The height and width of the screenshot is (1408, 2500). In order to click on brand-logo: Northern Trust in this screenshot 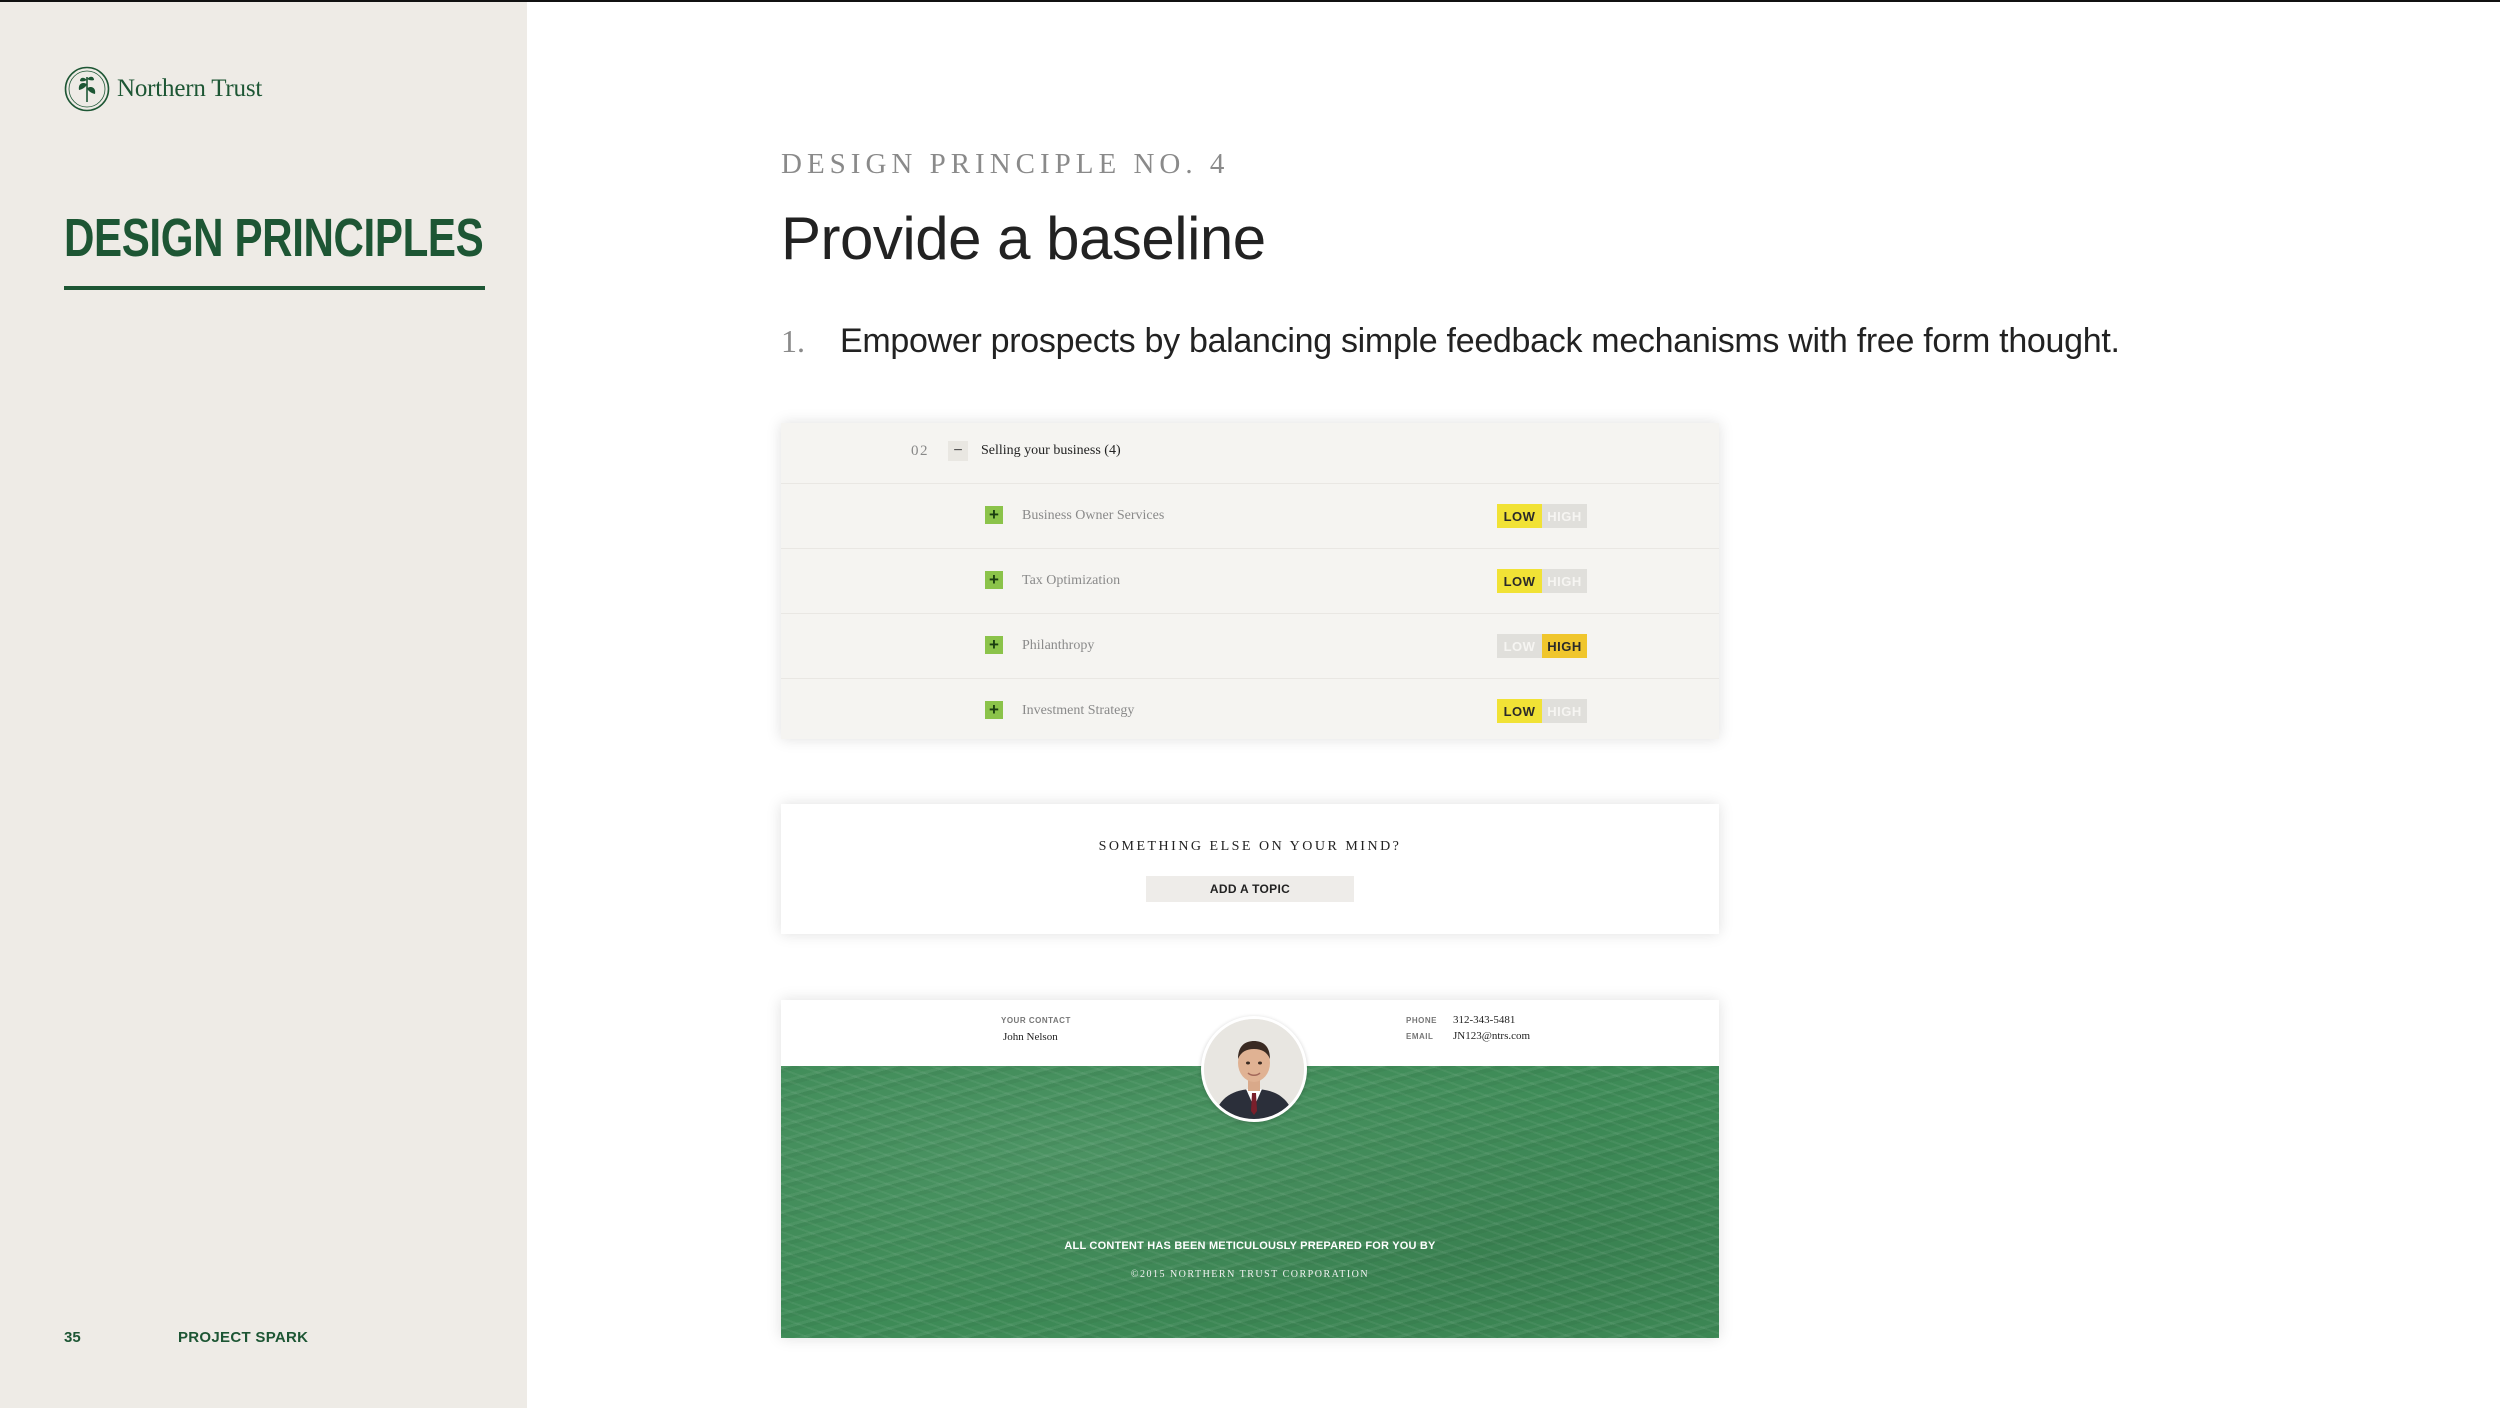, I will do `click(163, 89)`.